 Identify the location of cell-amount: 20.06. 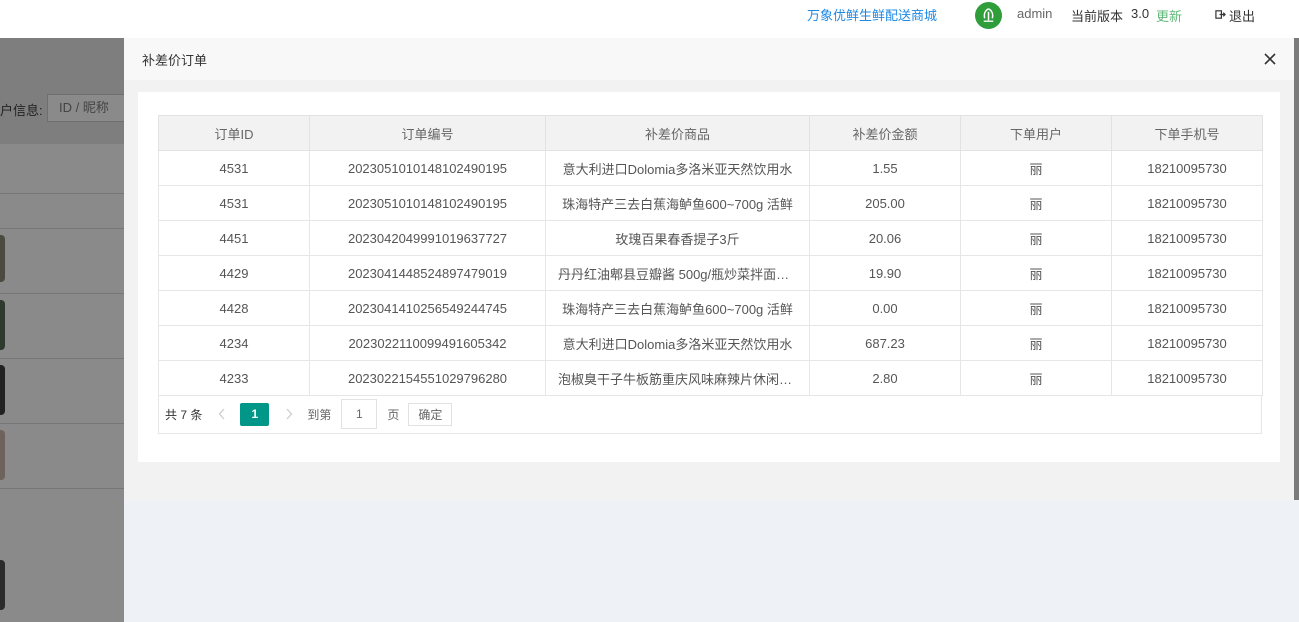
(885, 238).